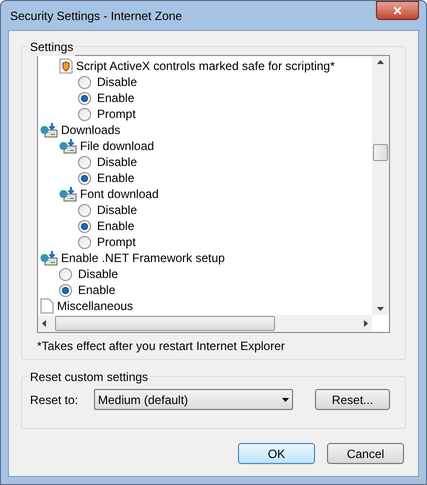 The image size is (427, 485). I want to click on shield-document-icon, so click(66, 66).